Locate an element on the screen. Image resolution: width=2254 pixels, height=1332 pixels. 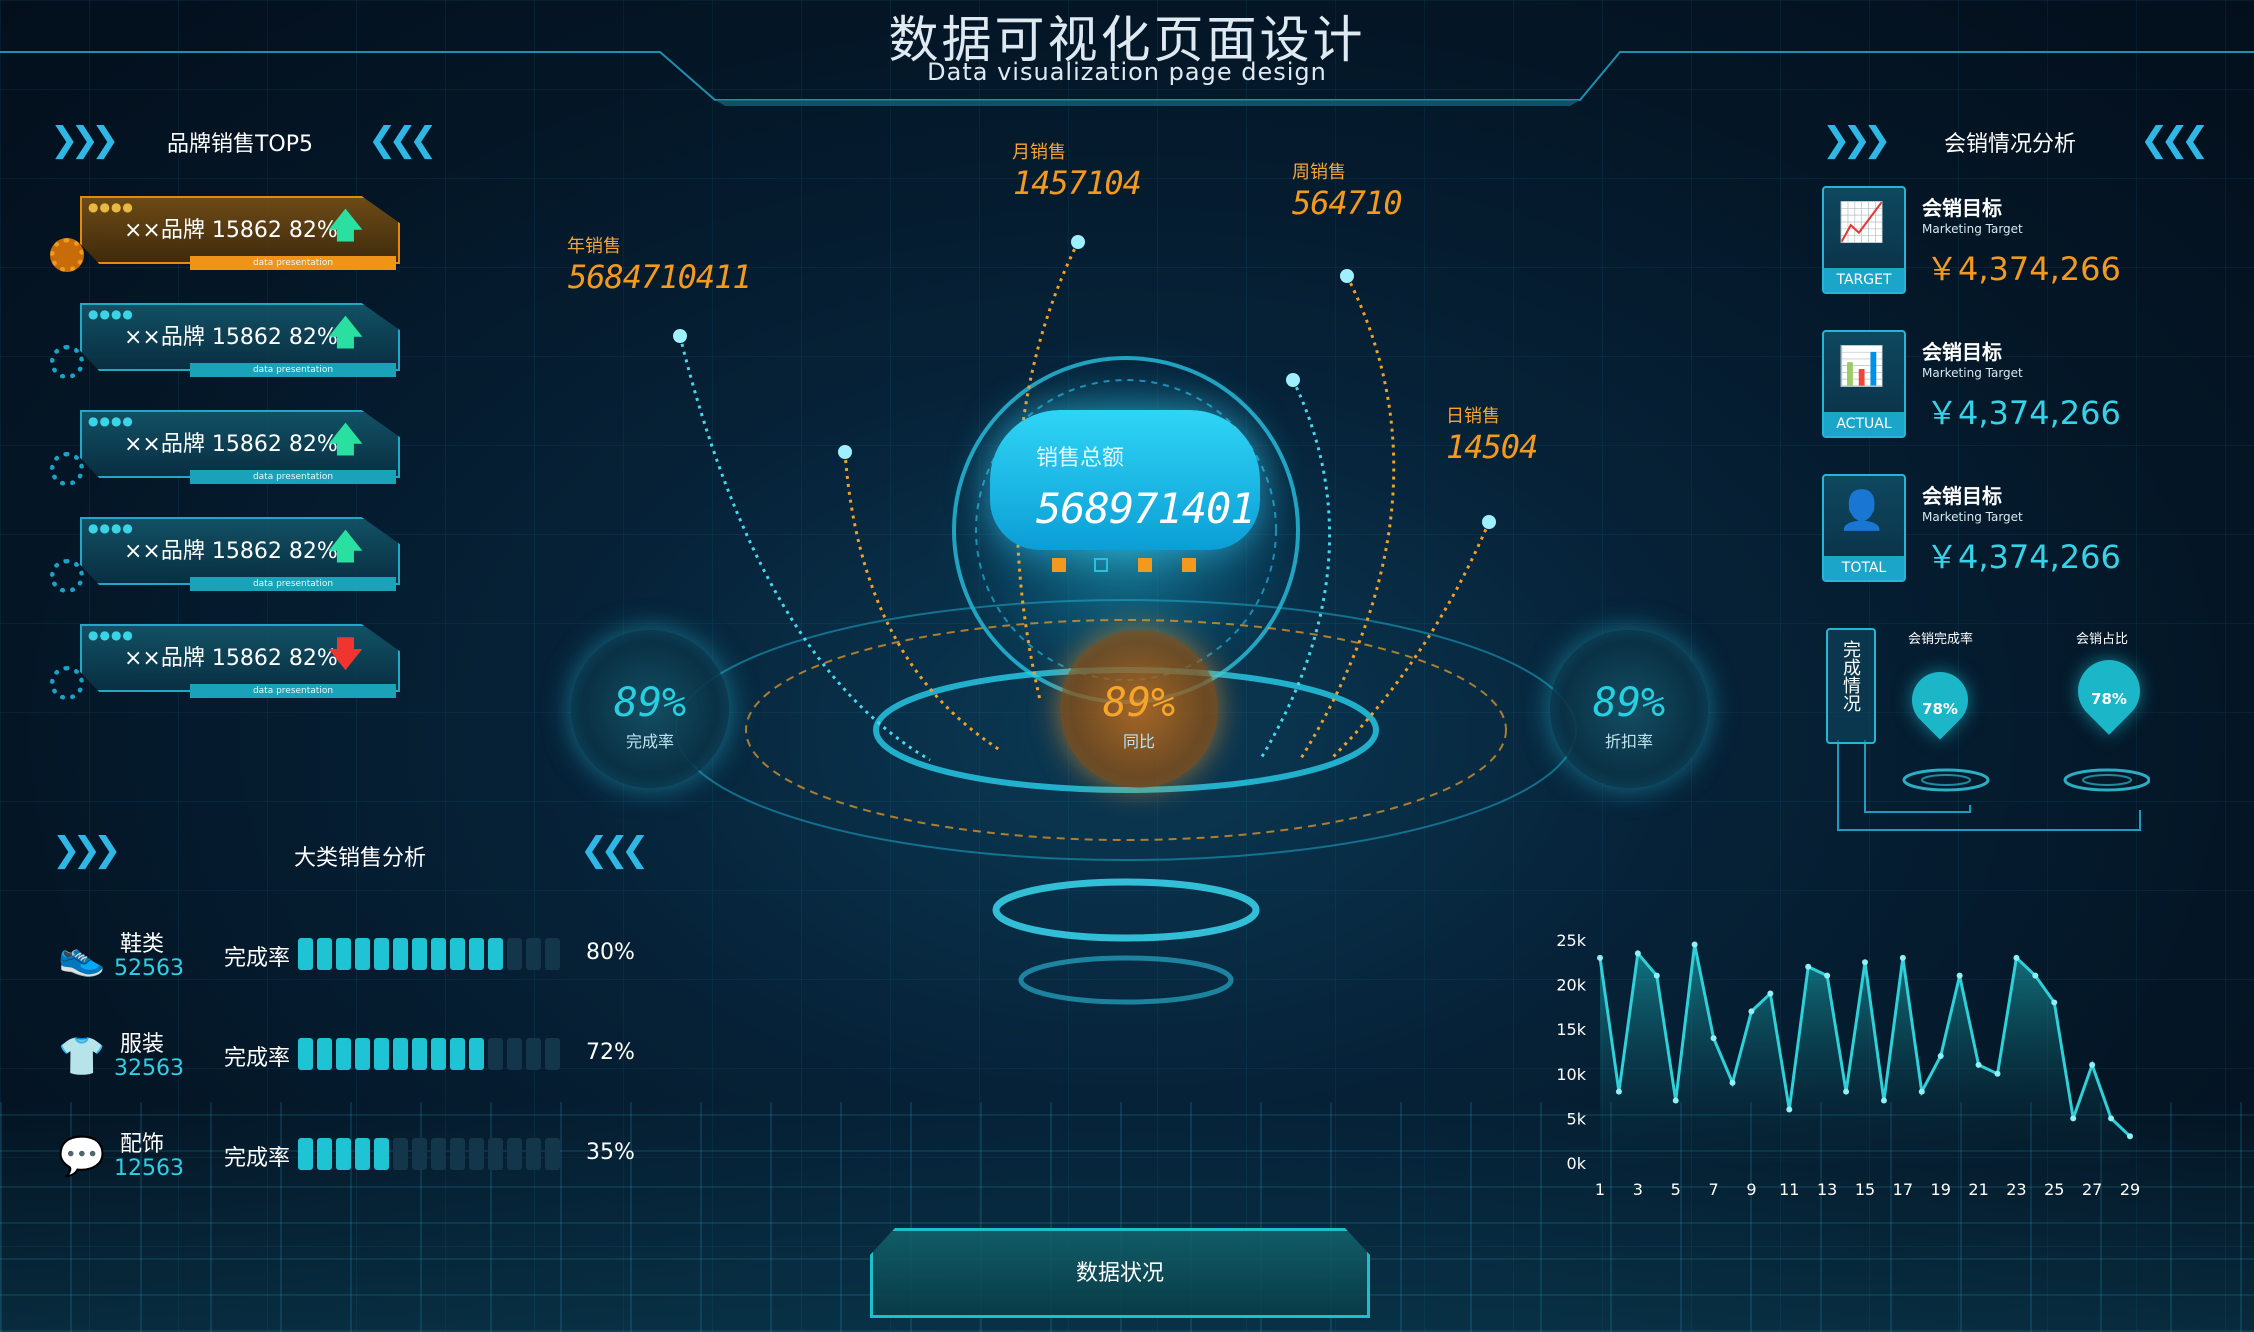
x-tick-label: 17 is located at coordinates (1903, 1189).